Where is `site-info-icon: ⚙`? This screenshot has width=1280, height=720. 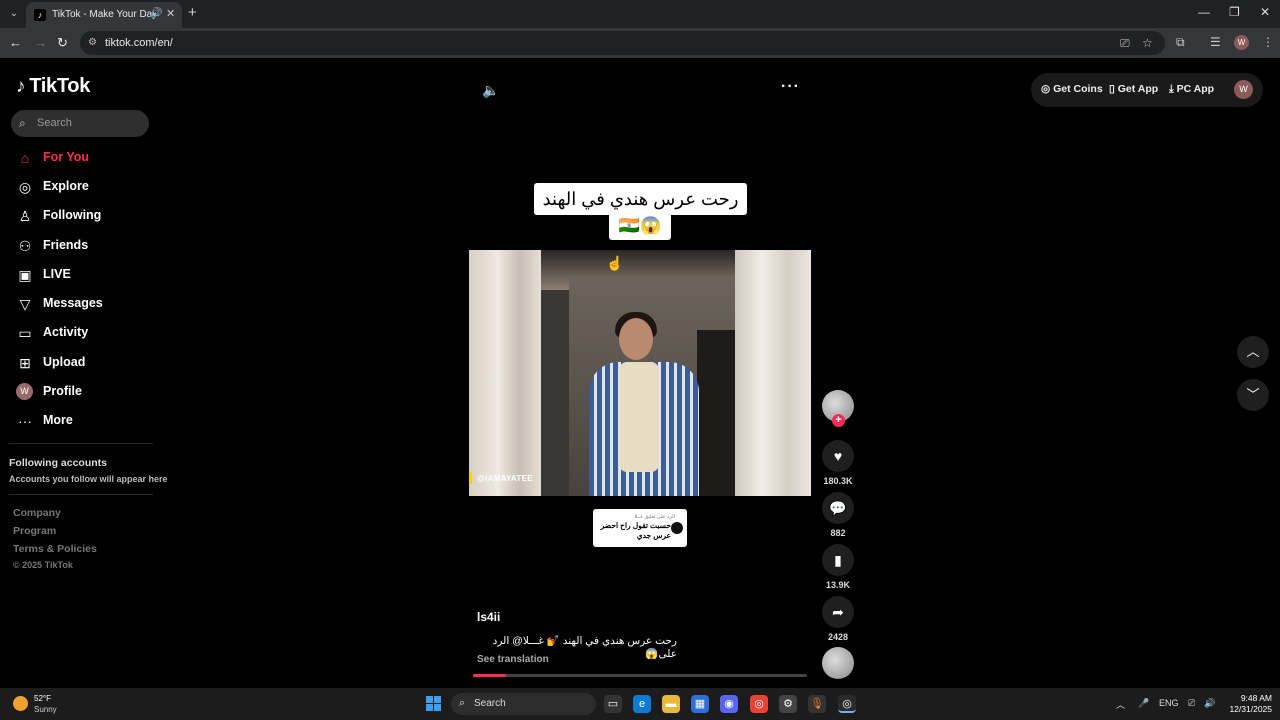
site-info-icon: ⚙ is located at coordinates (92, 42).